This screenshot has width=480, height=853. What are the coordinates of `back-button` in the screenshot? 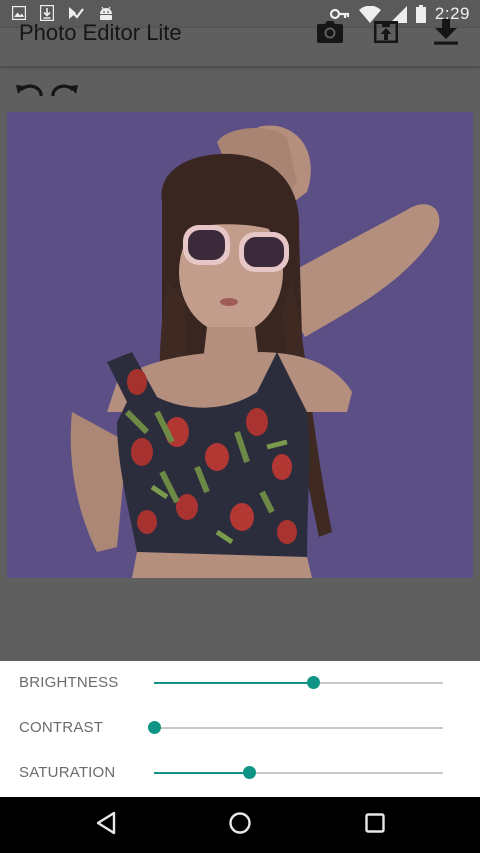 It's located at (106, 825).